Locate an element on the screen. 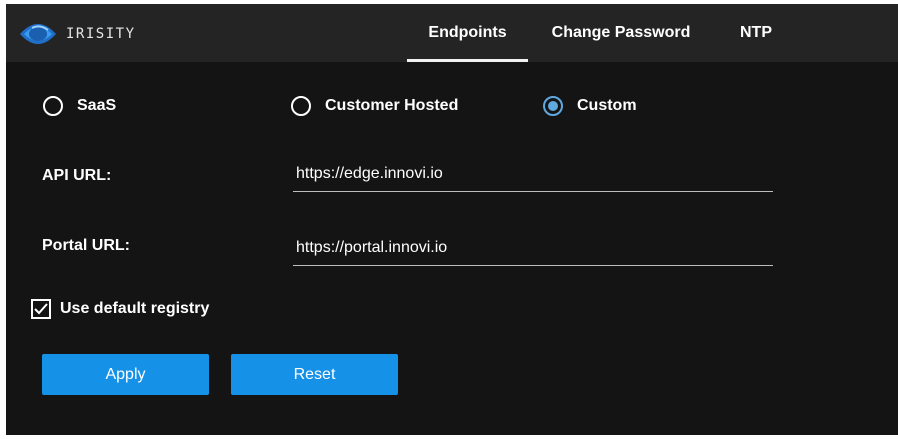 Image resolution: width=898 pixels, height=439 pixels. portal-url-label: Portal URL: is located at coordinates (86, 245).